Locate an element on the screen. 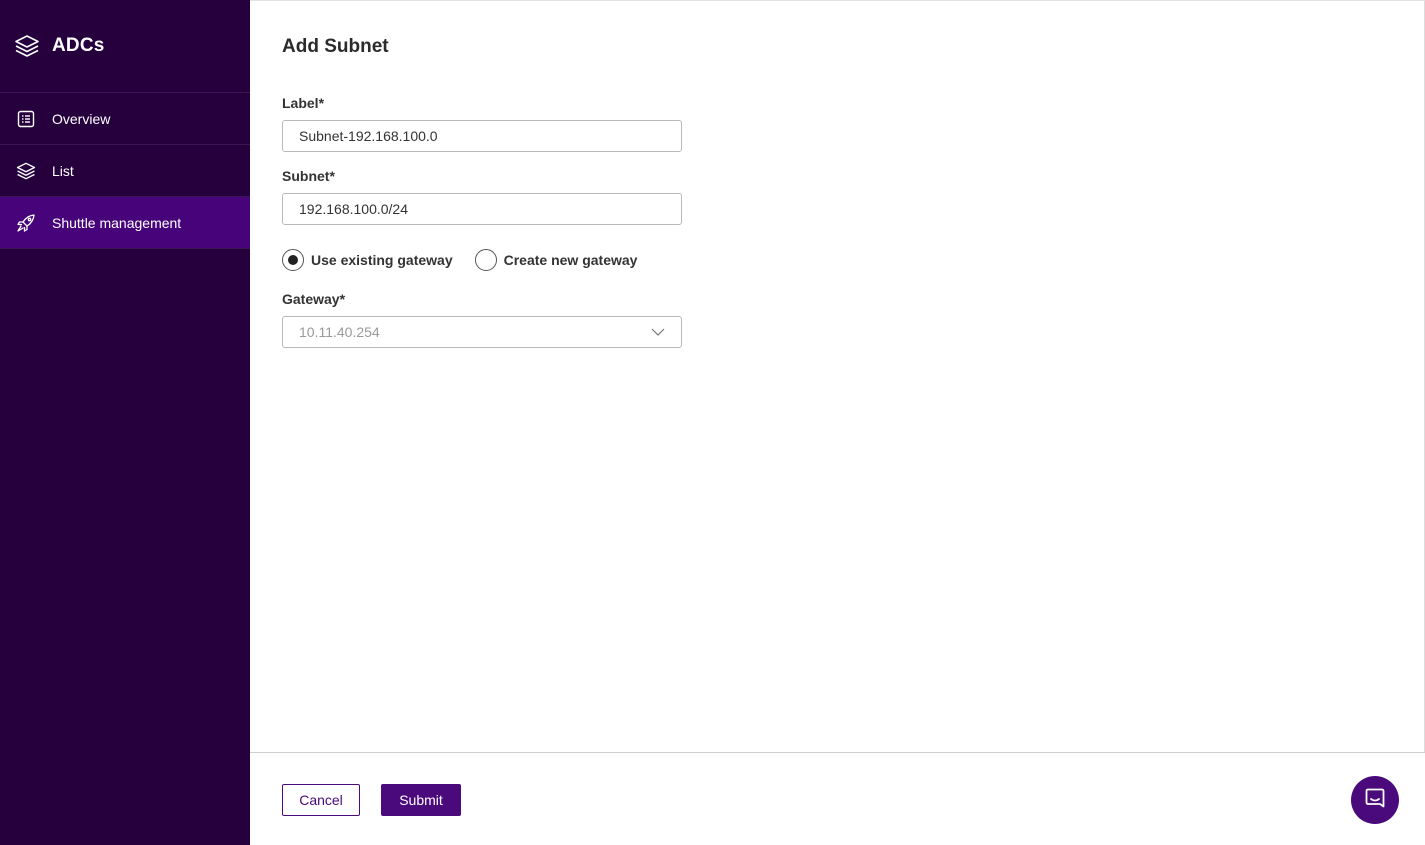 Image resolution: width=1425 pixels, height=845 pixels. gateway-select-value: 10.11.40.254 is located at coordinates (339, 332).